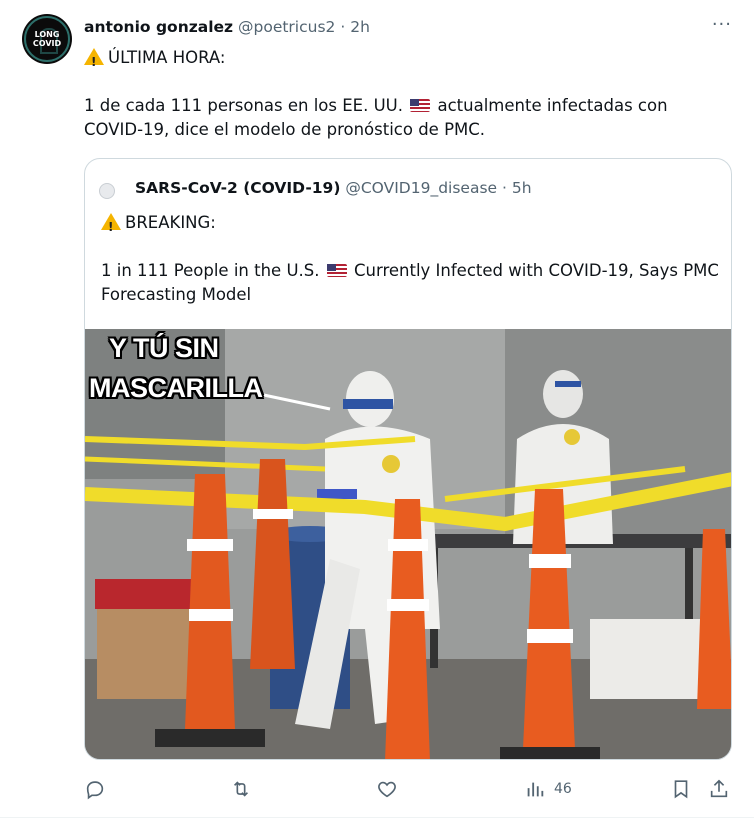 Image resolution: width=754 pixels, height=818 pixels. What do you see at coordinates (164, 348) in the screenshot?
I see `meme-caption-line1: Y TÚ SIN` at bounding box center [164, 348].